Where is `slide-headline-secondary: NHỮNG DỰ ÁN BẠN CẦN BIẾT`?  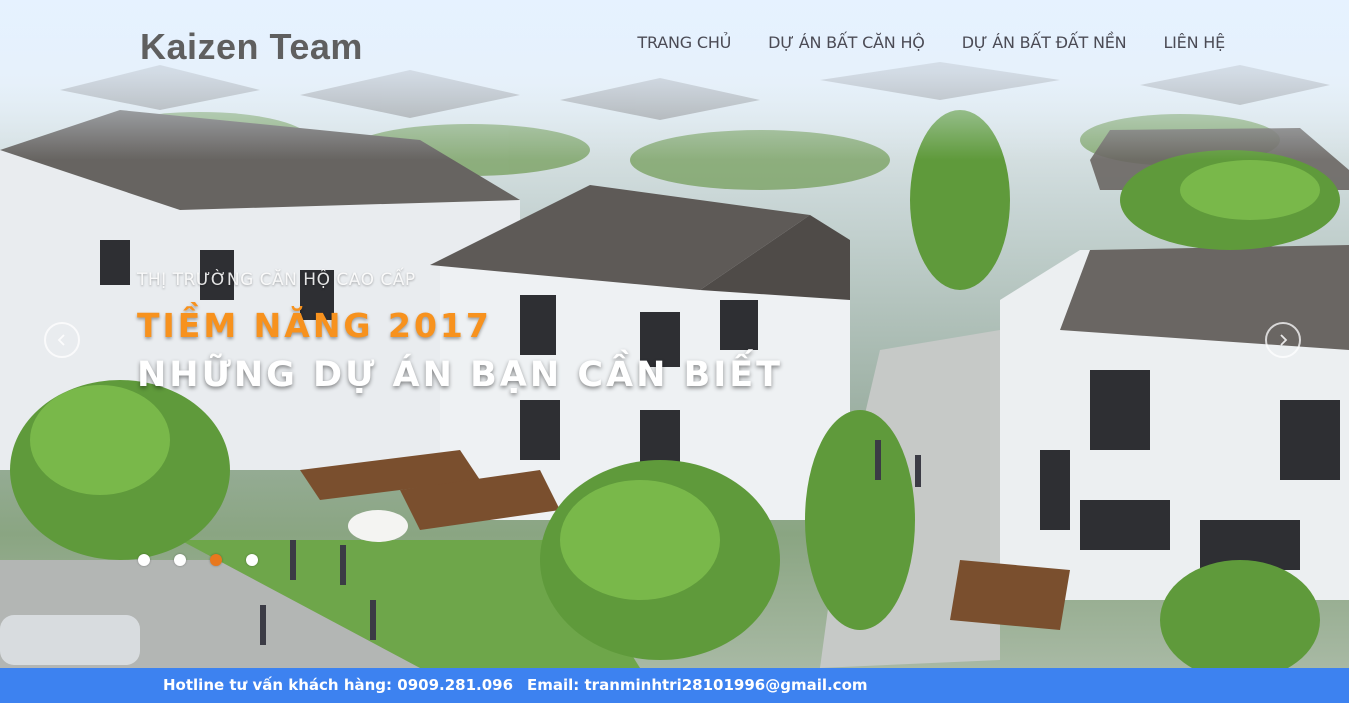 slide-headline-secondary: NHỮNG DỰ ÁN BẠN CẦN BIẾT is located at coordinates (460, 375).